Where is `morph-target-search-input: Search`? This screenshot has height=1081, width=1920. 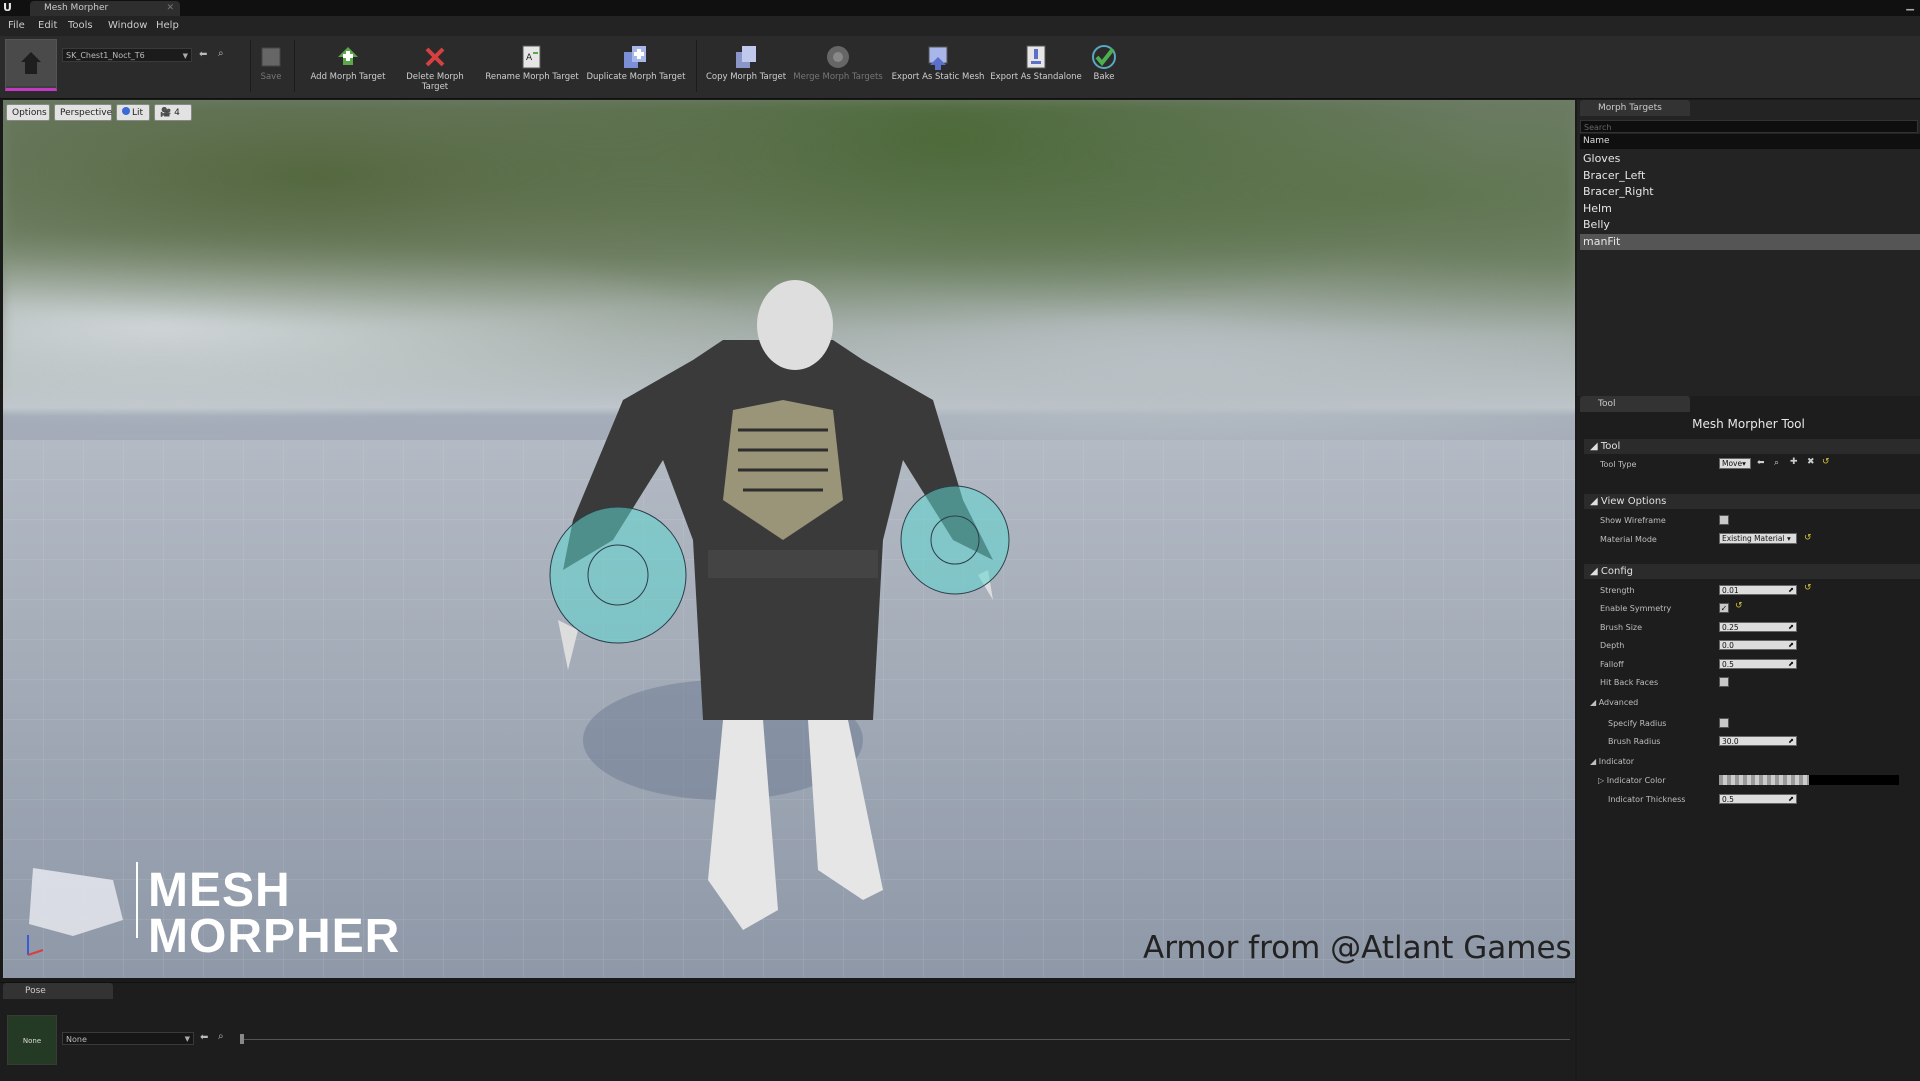 morph-target-search-input: Search is located at coordinates (1749, 126).